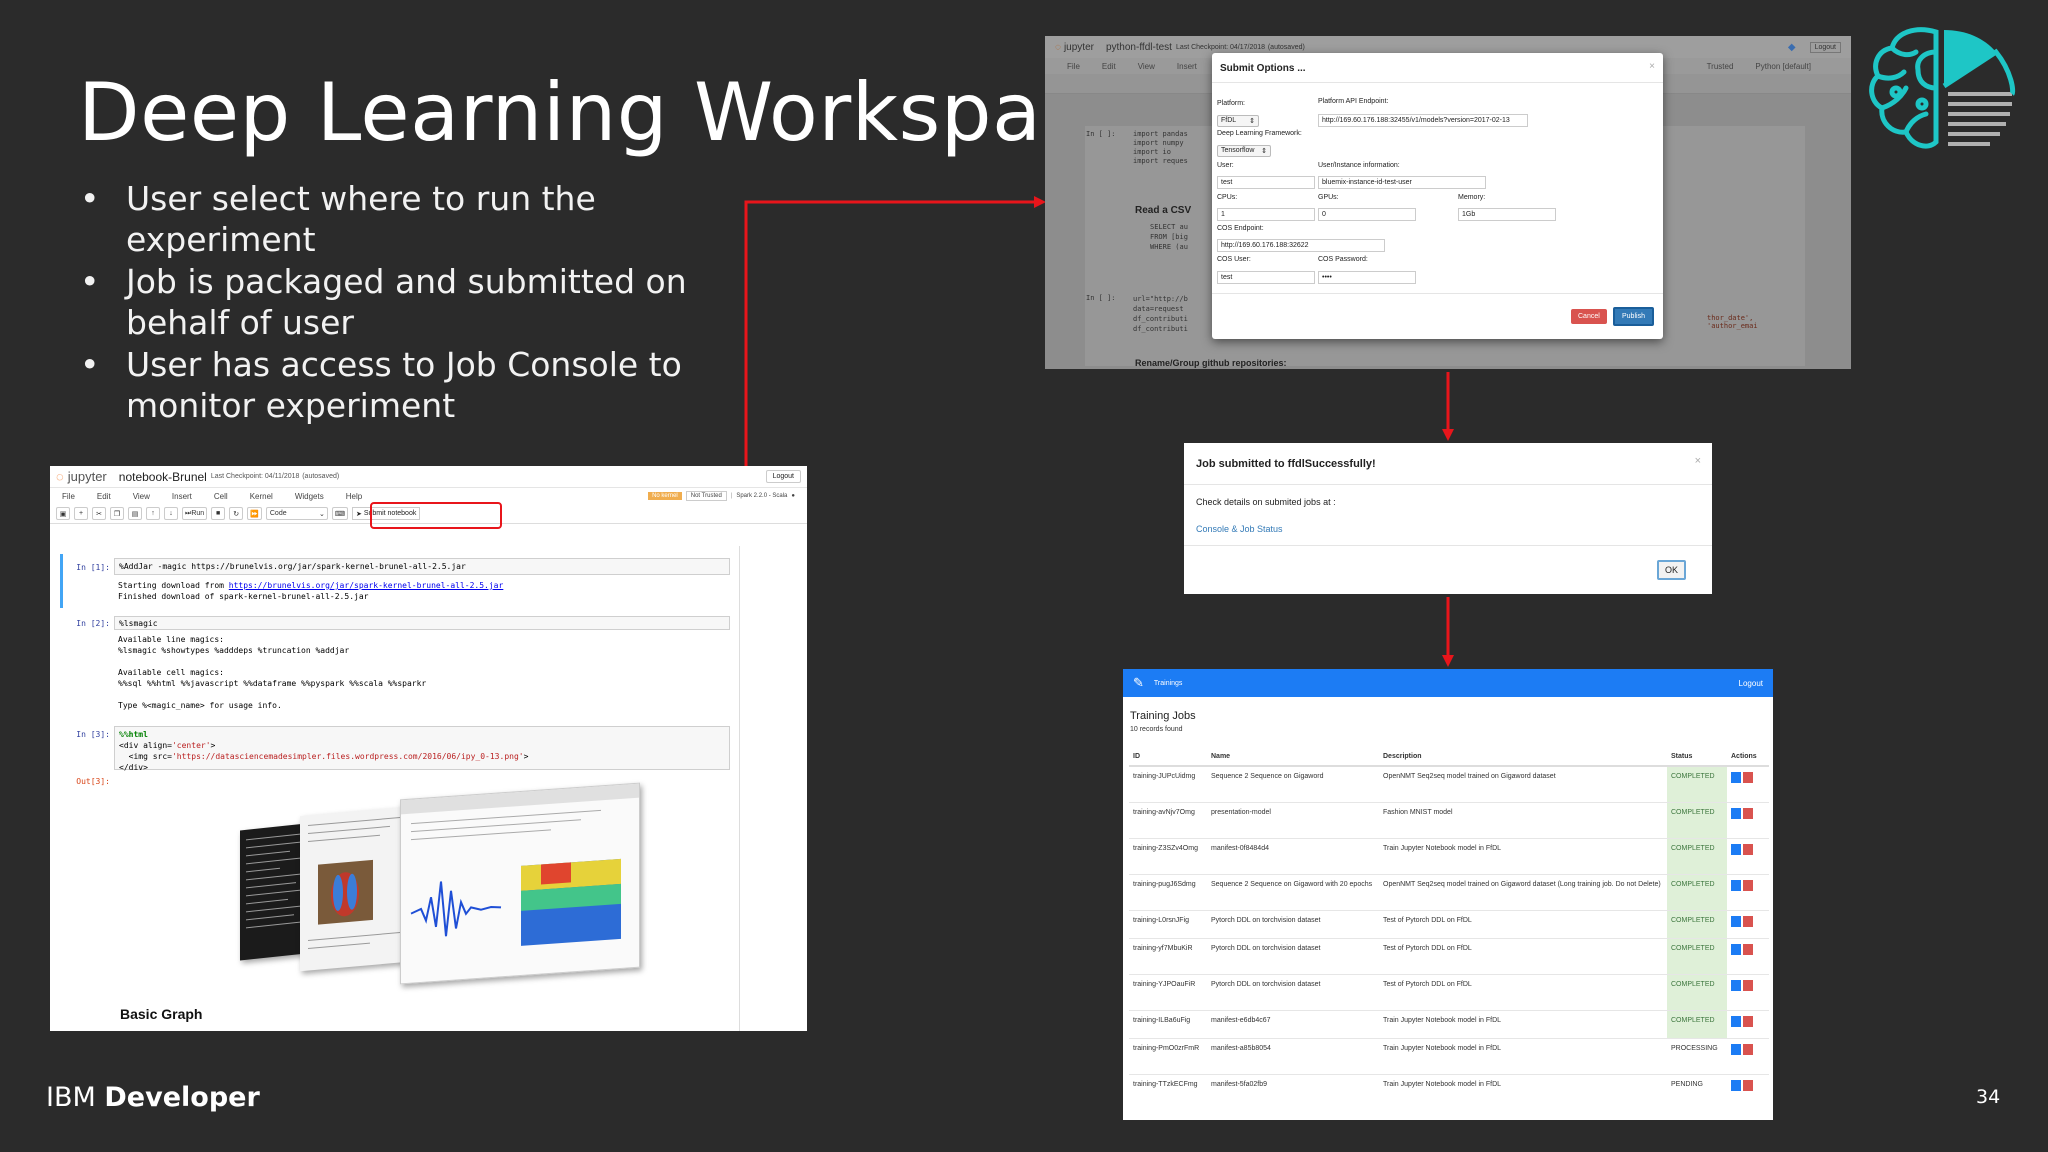 This screenshot has height=1152, width=2048. I want to click on user-input: test, so click(1266, 182).